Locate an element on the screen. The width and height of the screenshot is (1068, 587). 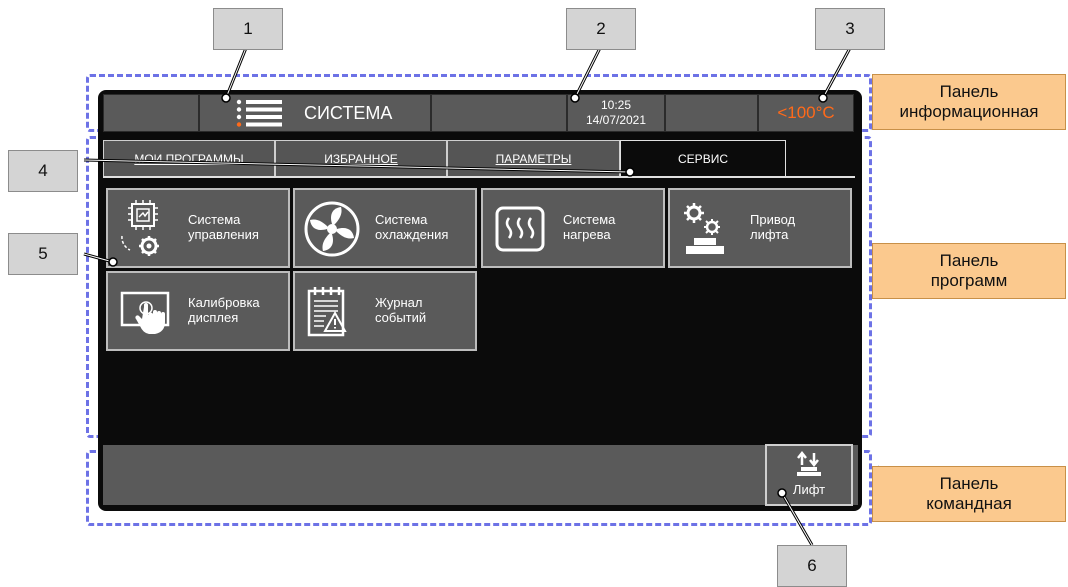
legend-programs-panel: Панель программ is located at coordinates (969, 271).